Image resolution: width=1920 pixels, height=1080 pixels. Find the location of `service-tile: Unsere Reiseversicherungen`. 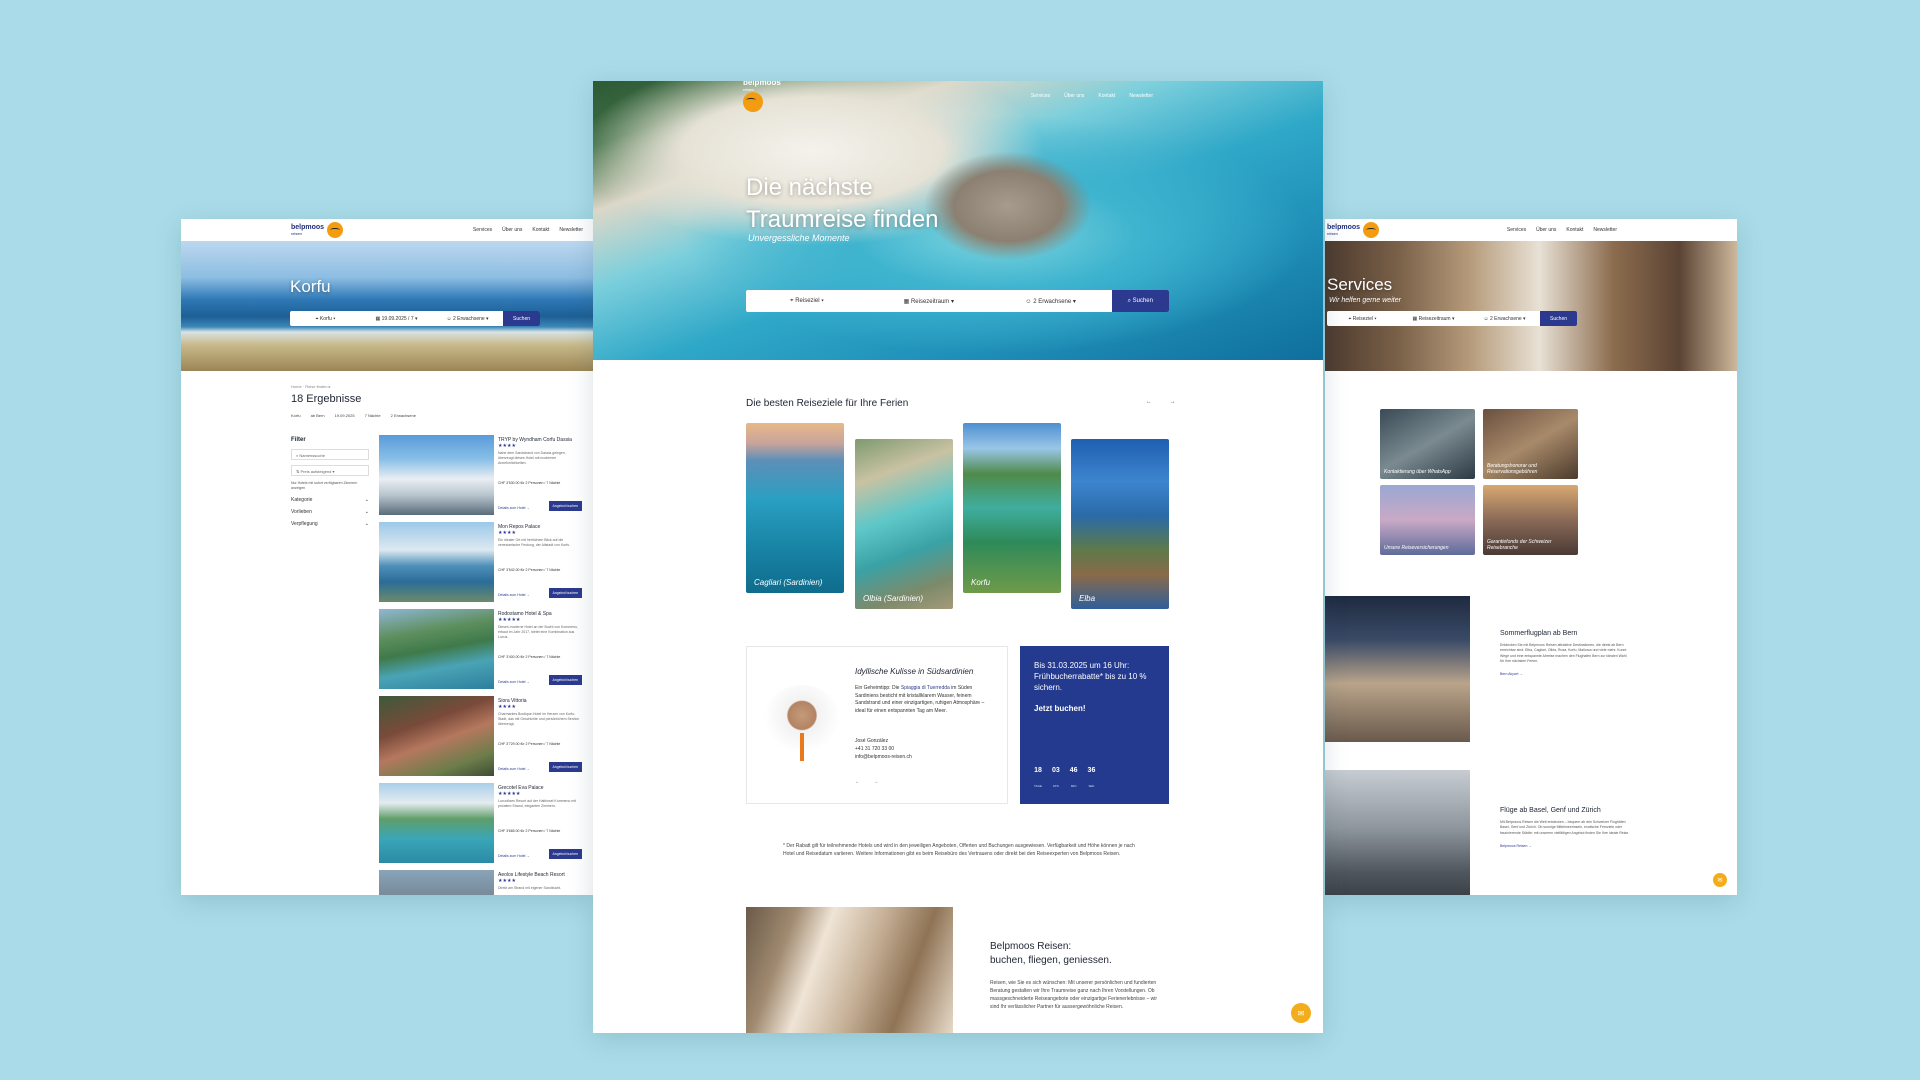

service-tile: Unsere Reiseversicherungen is located at coordinates (1427, 520).